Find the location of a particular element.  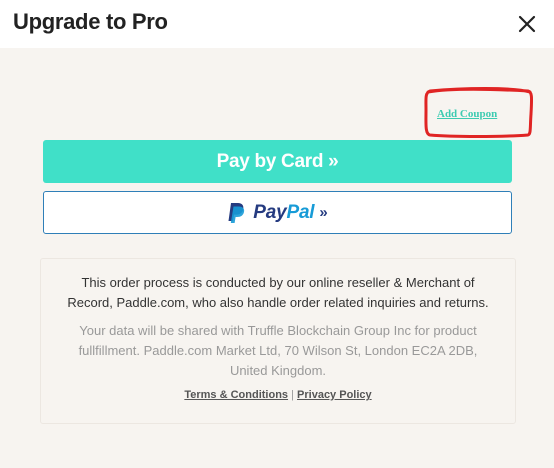

paypal-text-pal: Pal is located at coordinates (300, 212).